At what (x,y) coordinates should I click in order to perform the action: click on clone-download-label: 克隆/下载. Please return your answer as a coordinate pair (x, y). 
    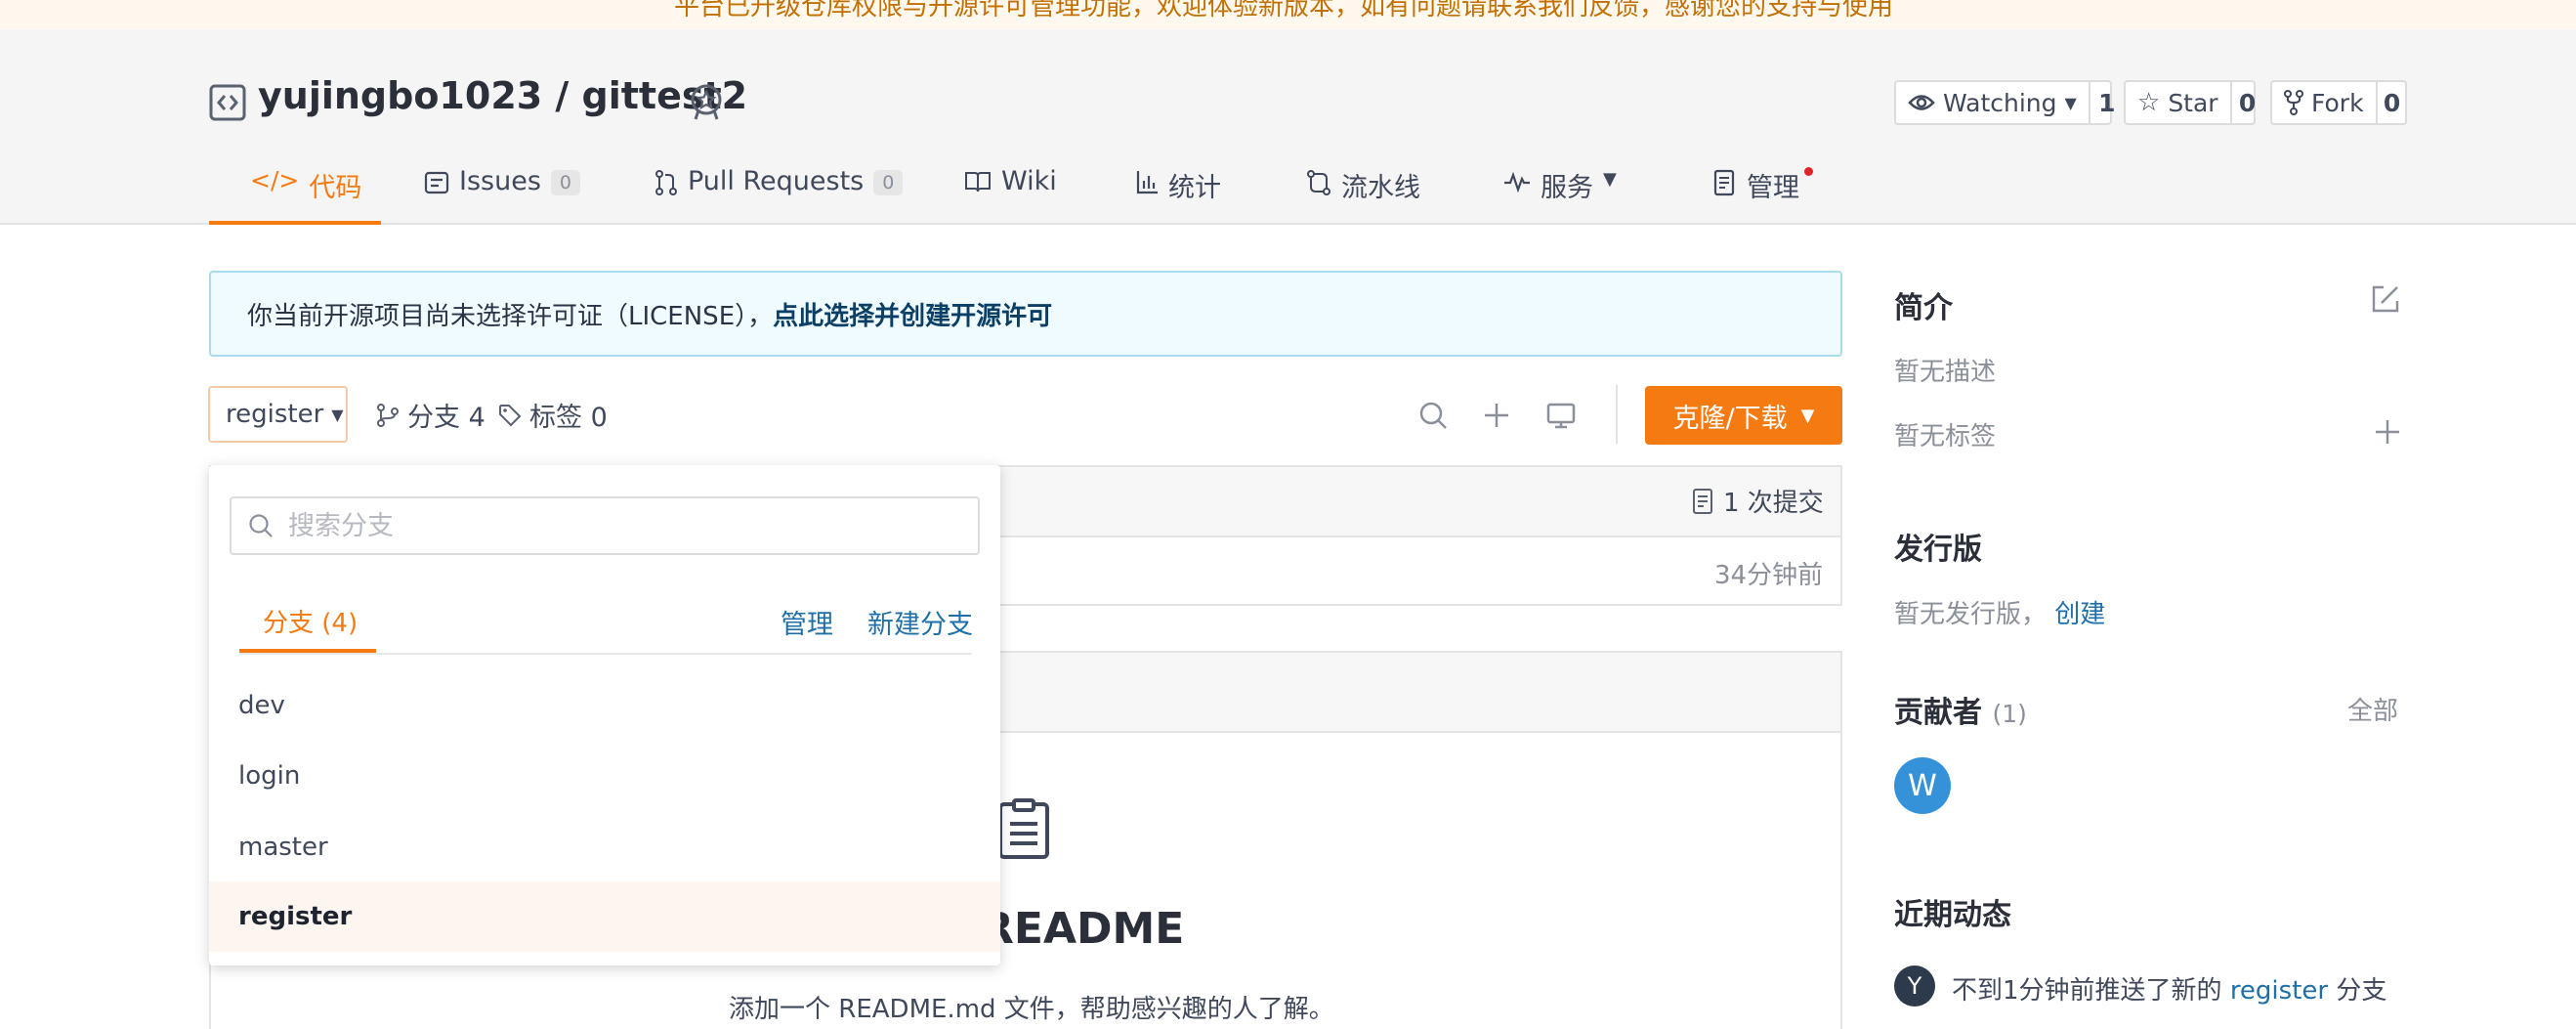
    Looking at the image, I should click on (1730, 418).